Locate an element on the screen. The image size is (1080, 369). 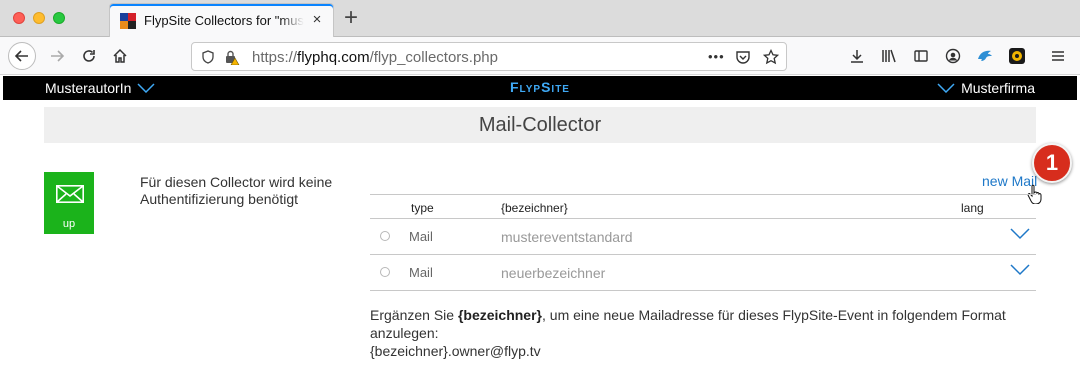
app-header-bar: MusterautorIn FlypSite Musterfirma is located at coordinates (540, 88).